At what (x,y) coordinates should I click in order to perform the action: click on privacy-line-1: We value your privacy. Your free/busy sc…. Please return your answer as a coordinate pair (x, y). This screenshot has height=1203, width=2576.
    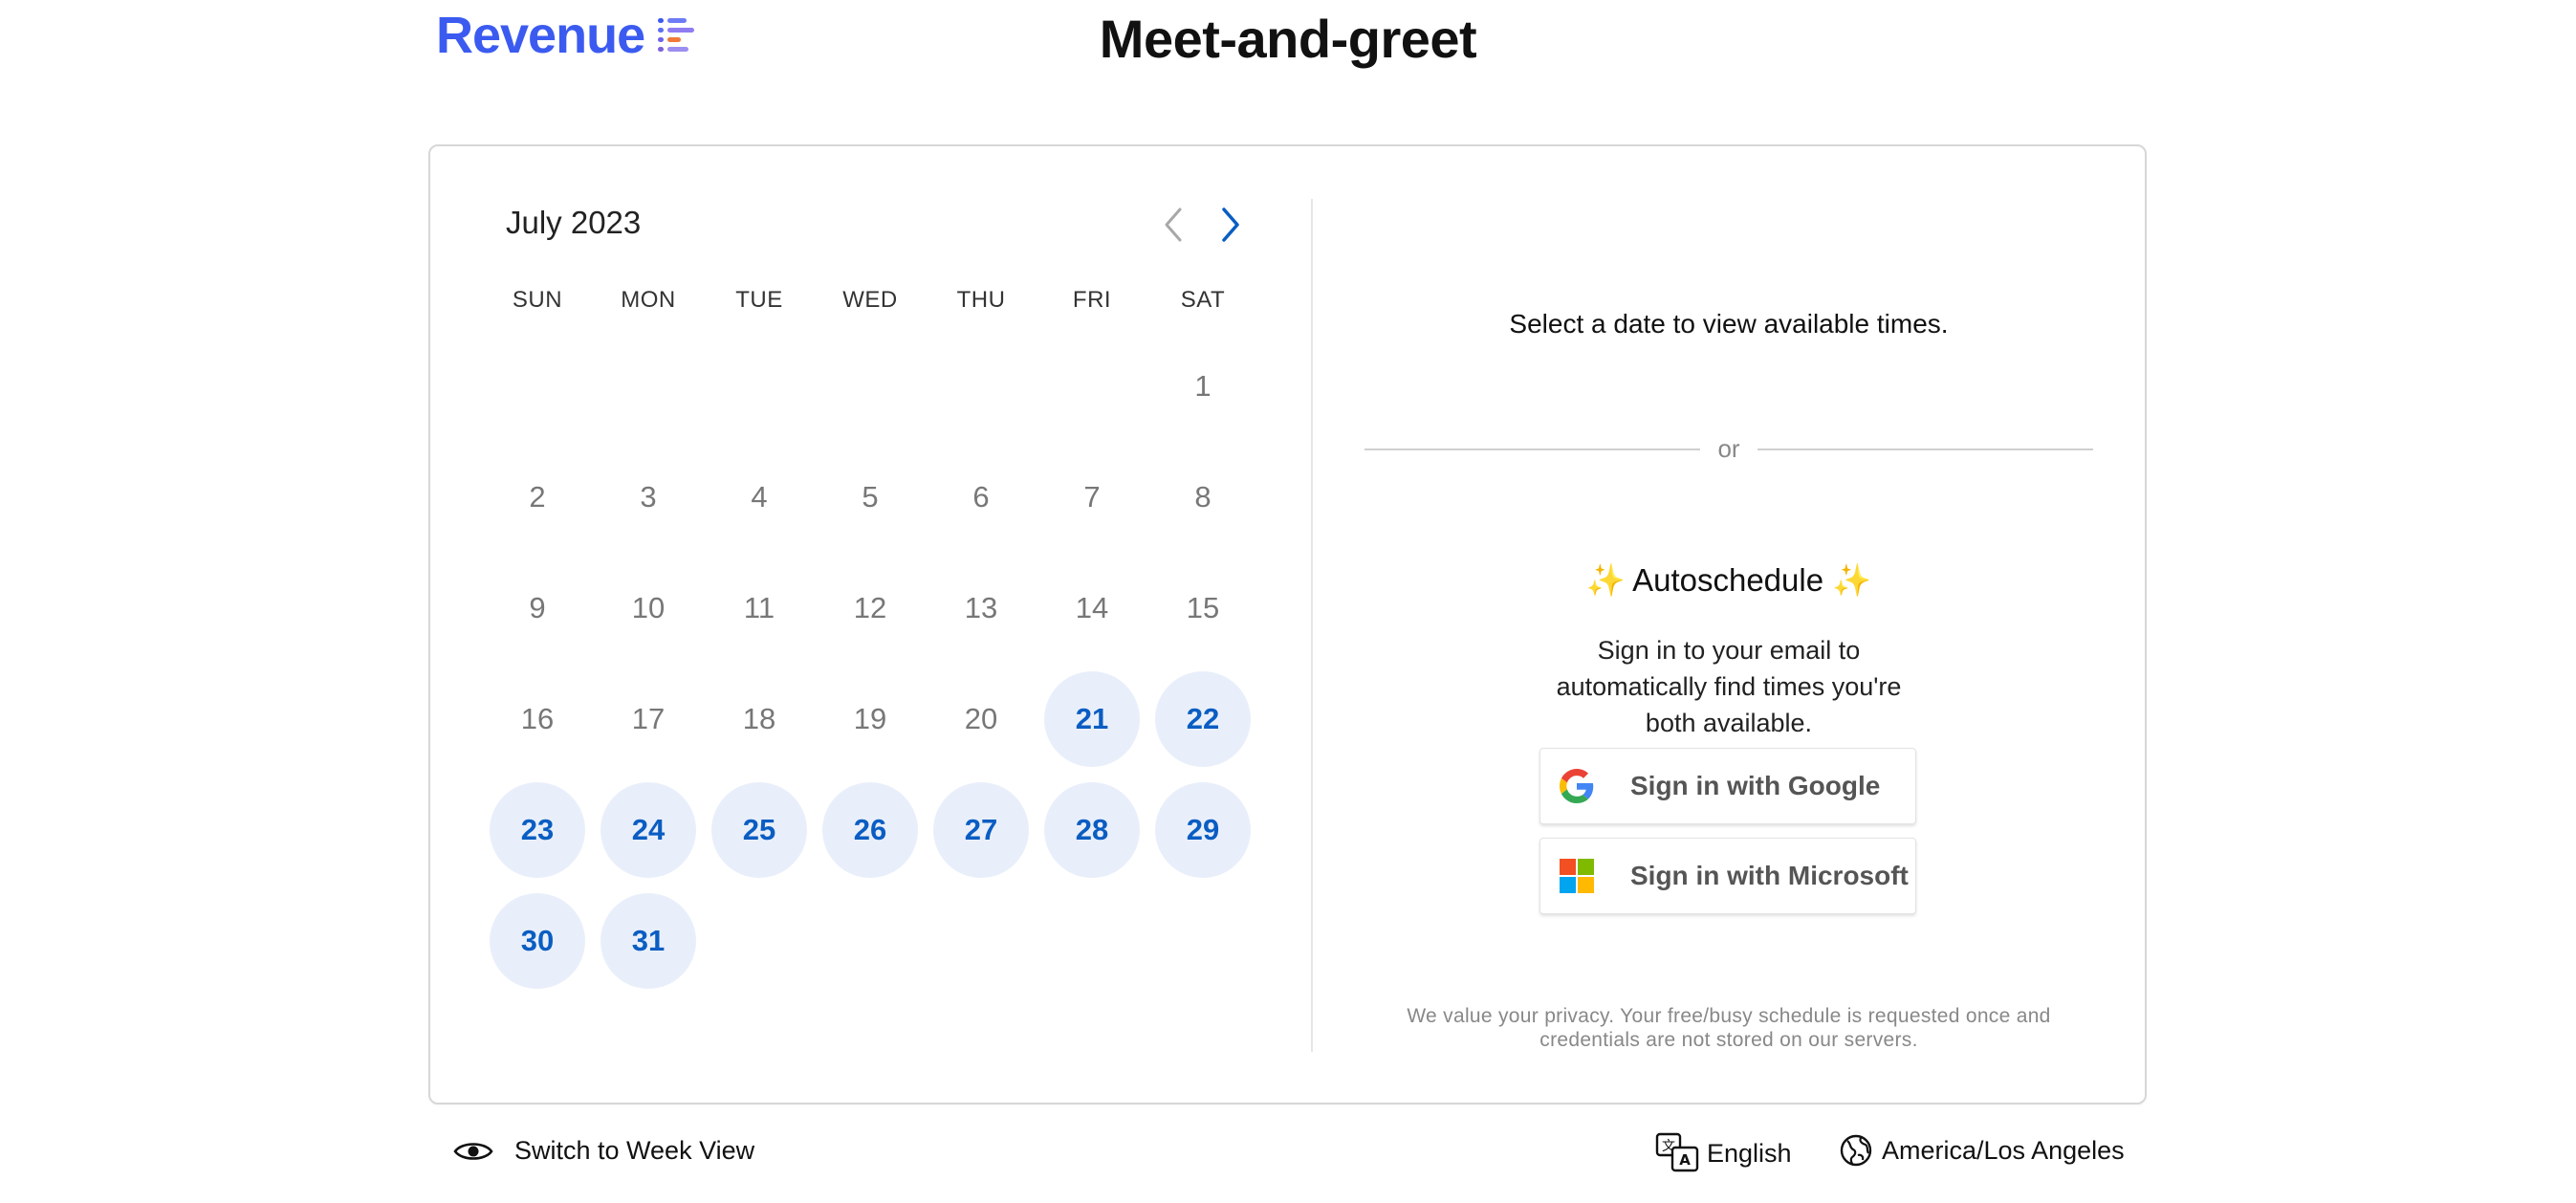
    Looking at the image, I should click on (1729, 1016).